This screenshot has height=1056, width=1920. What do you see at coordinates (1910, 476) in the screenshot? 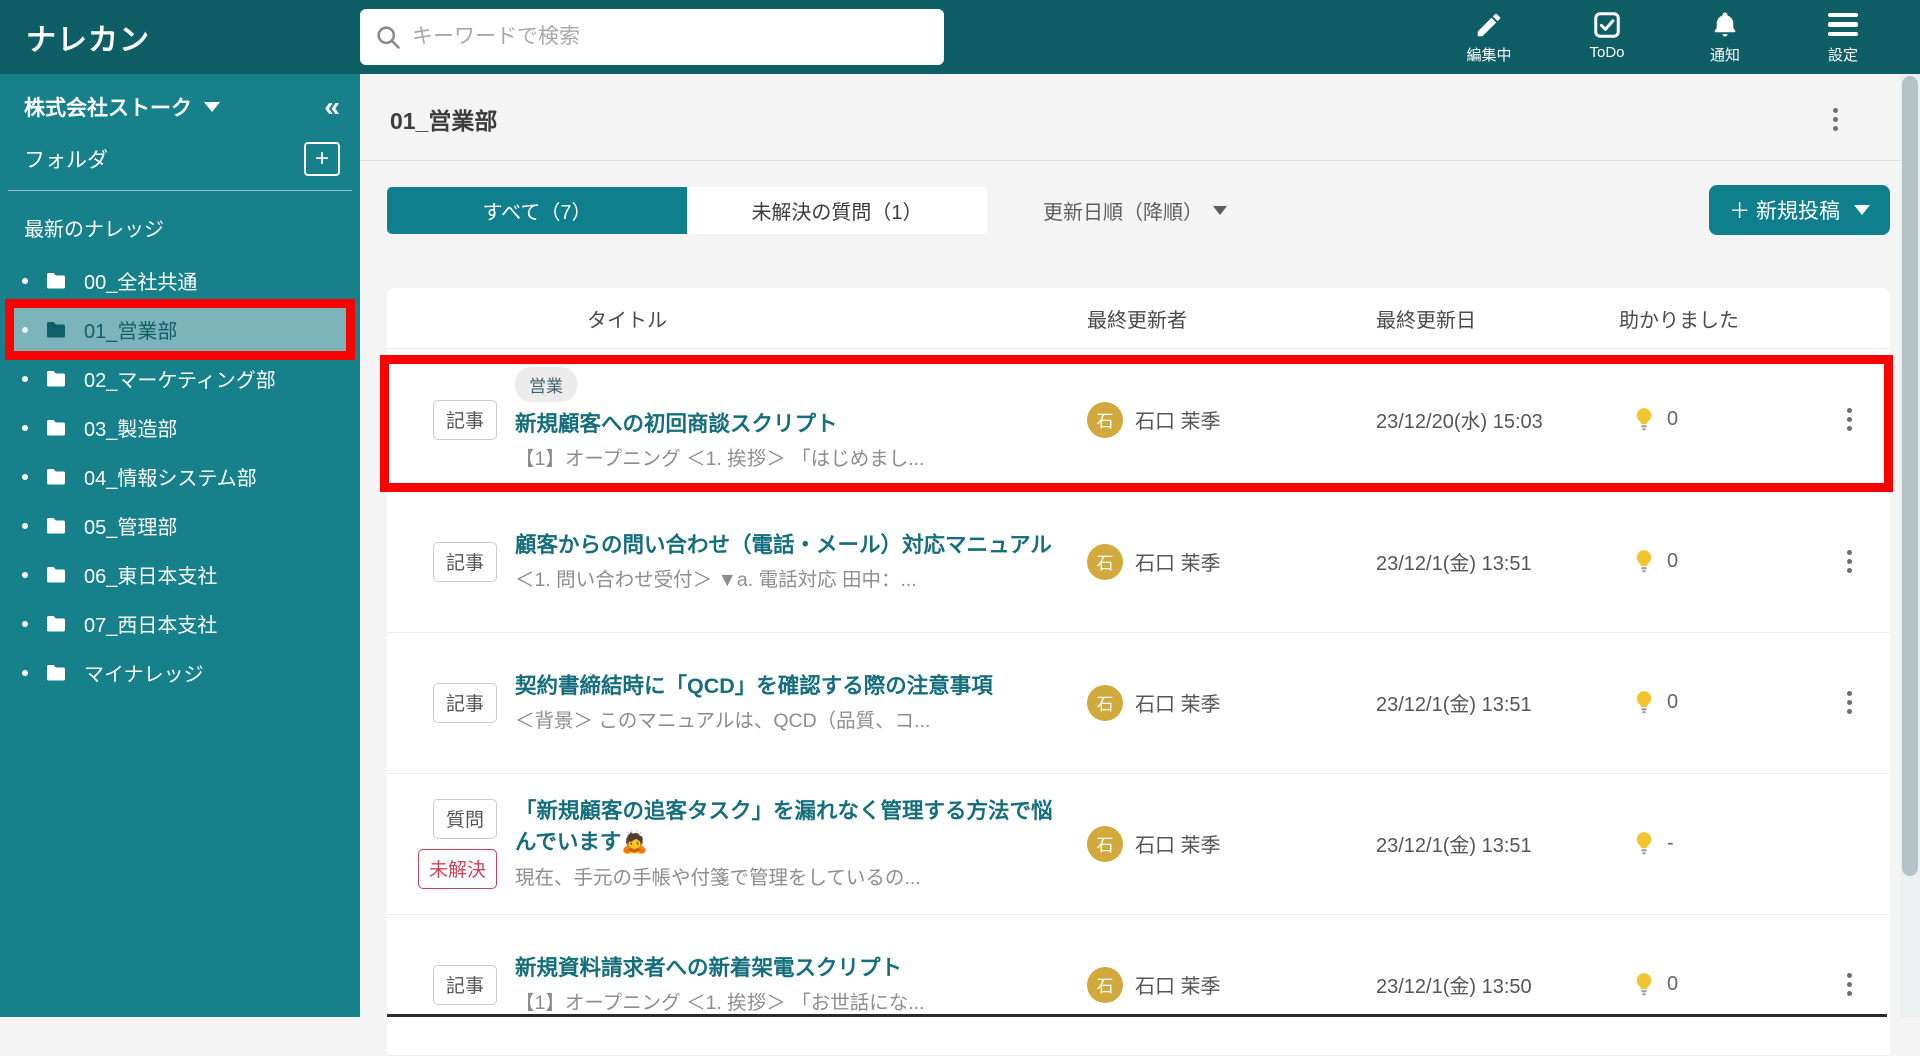
I see `scrollbar-thumb` at bounding box center [1910, 476].